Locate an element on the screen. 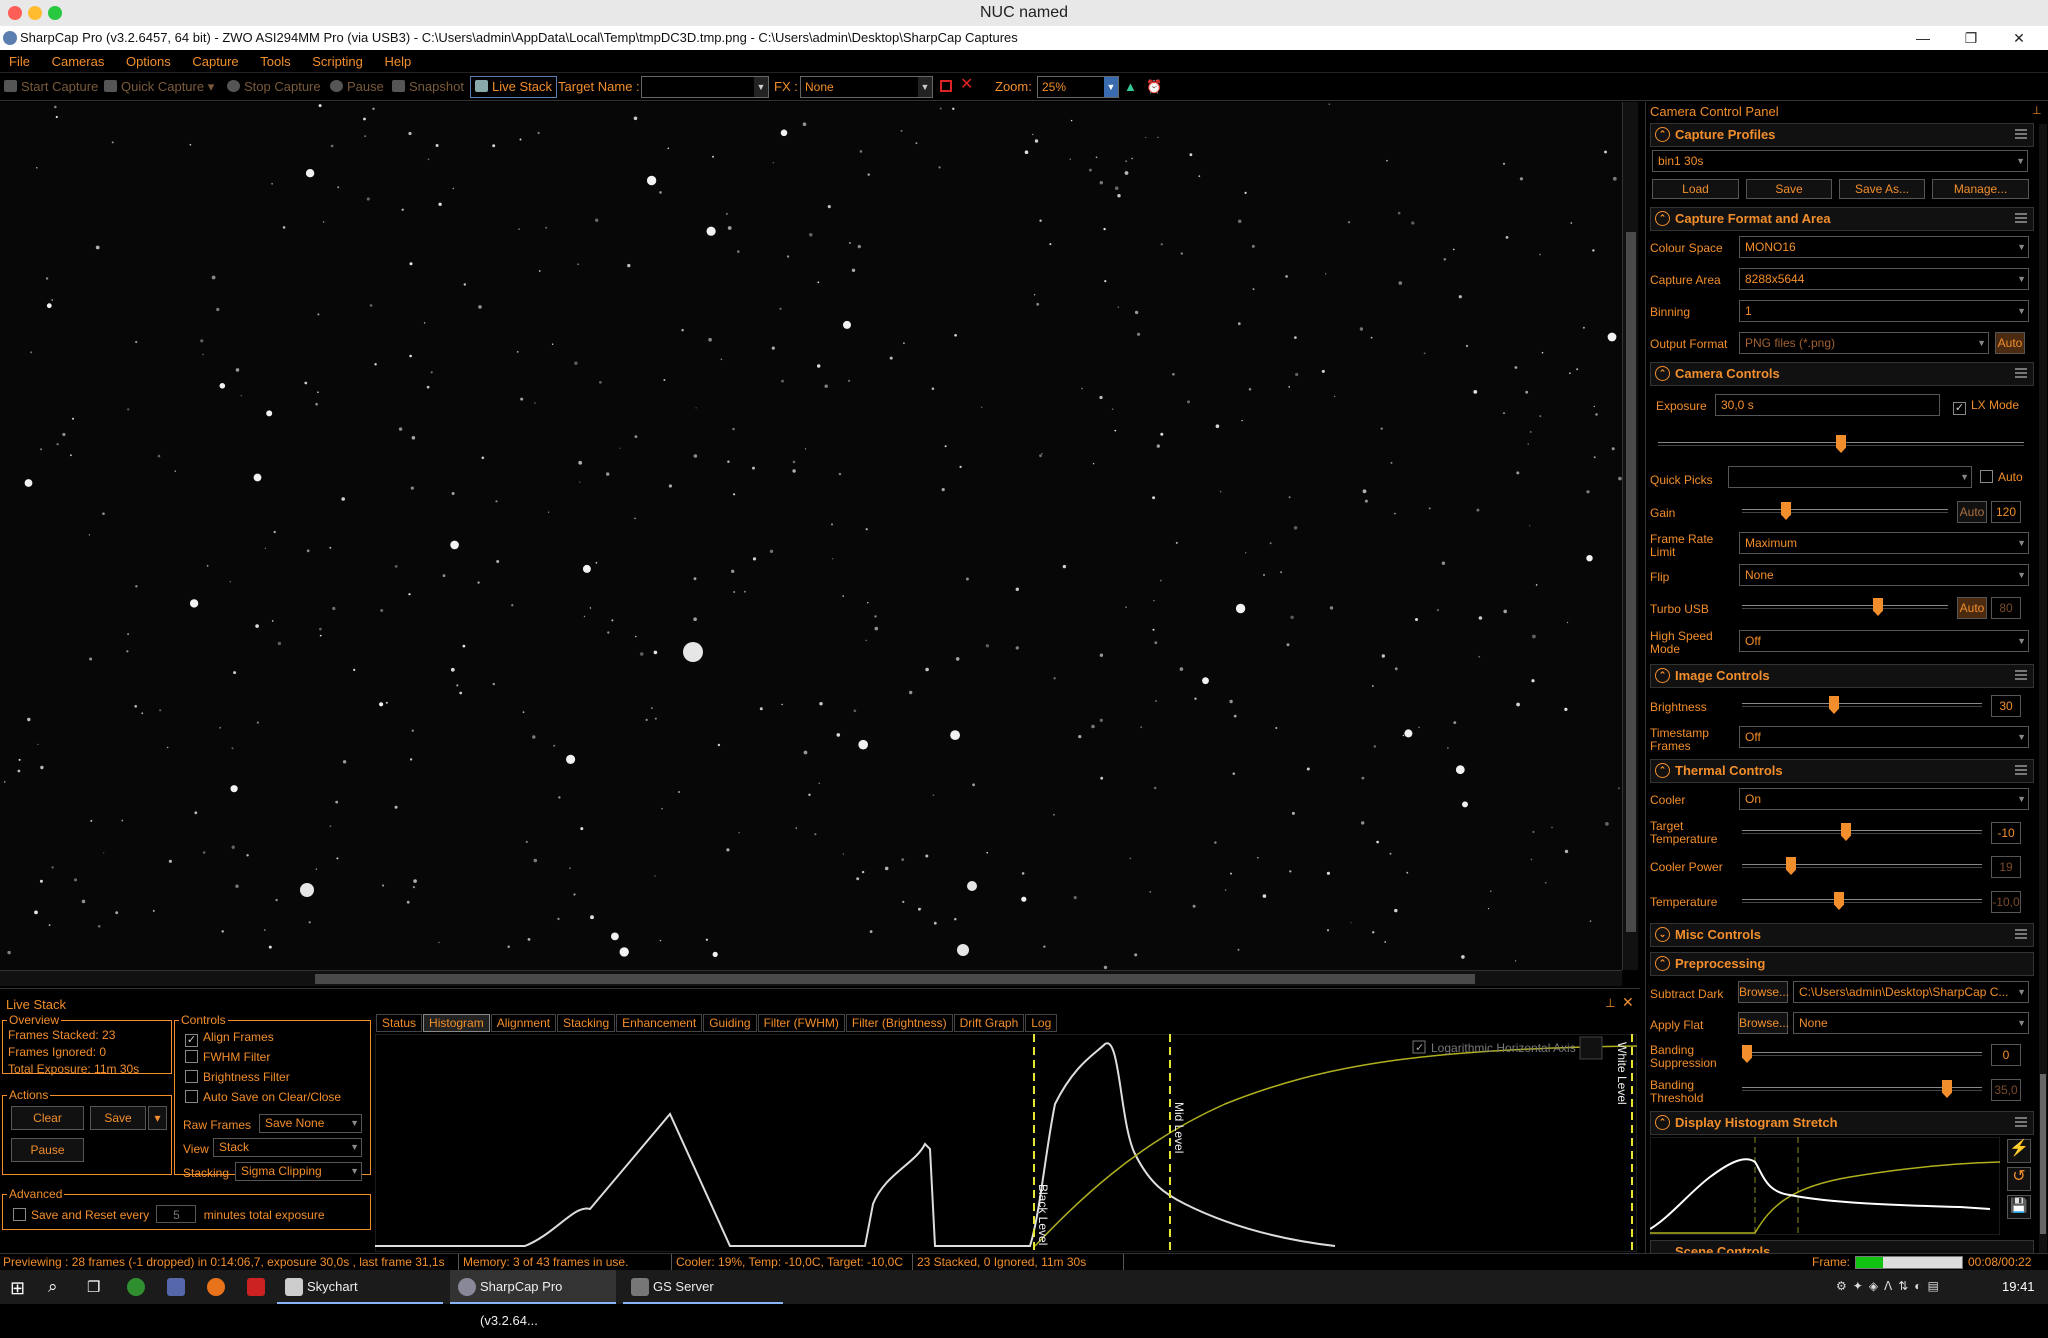 This screenshot has height=1338, width=2048. auto-save-checkbox: Auto Save on Clear/Close is located at coordinates (263, 1097).